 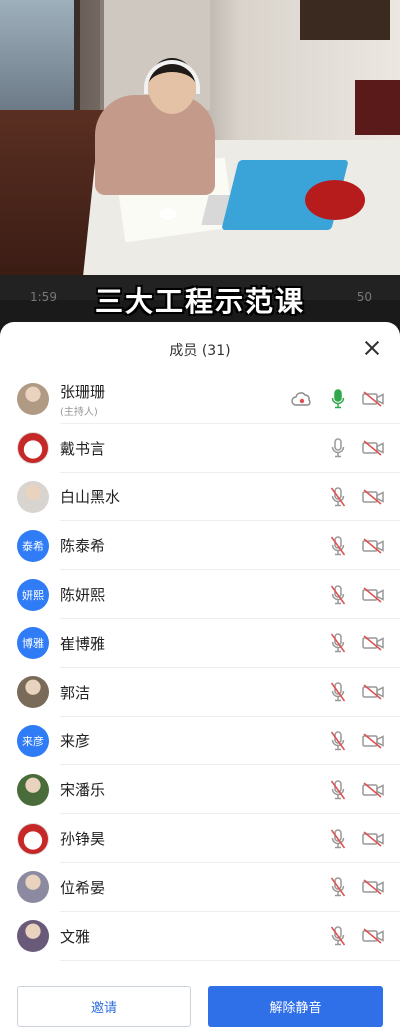 What do you see at coordinates (200, 399) in the screenshot?
I see `member-row: 张珊珊 (主持人)` at bounding box center [200, 399].